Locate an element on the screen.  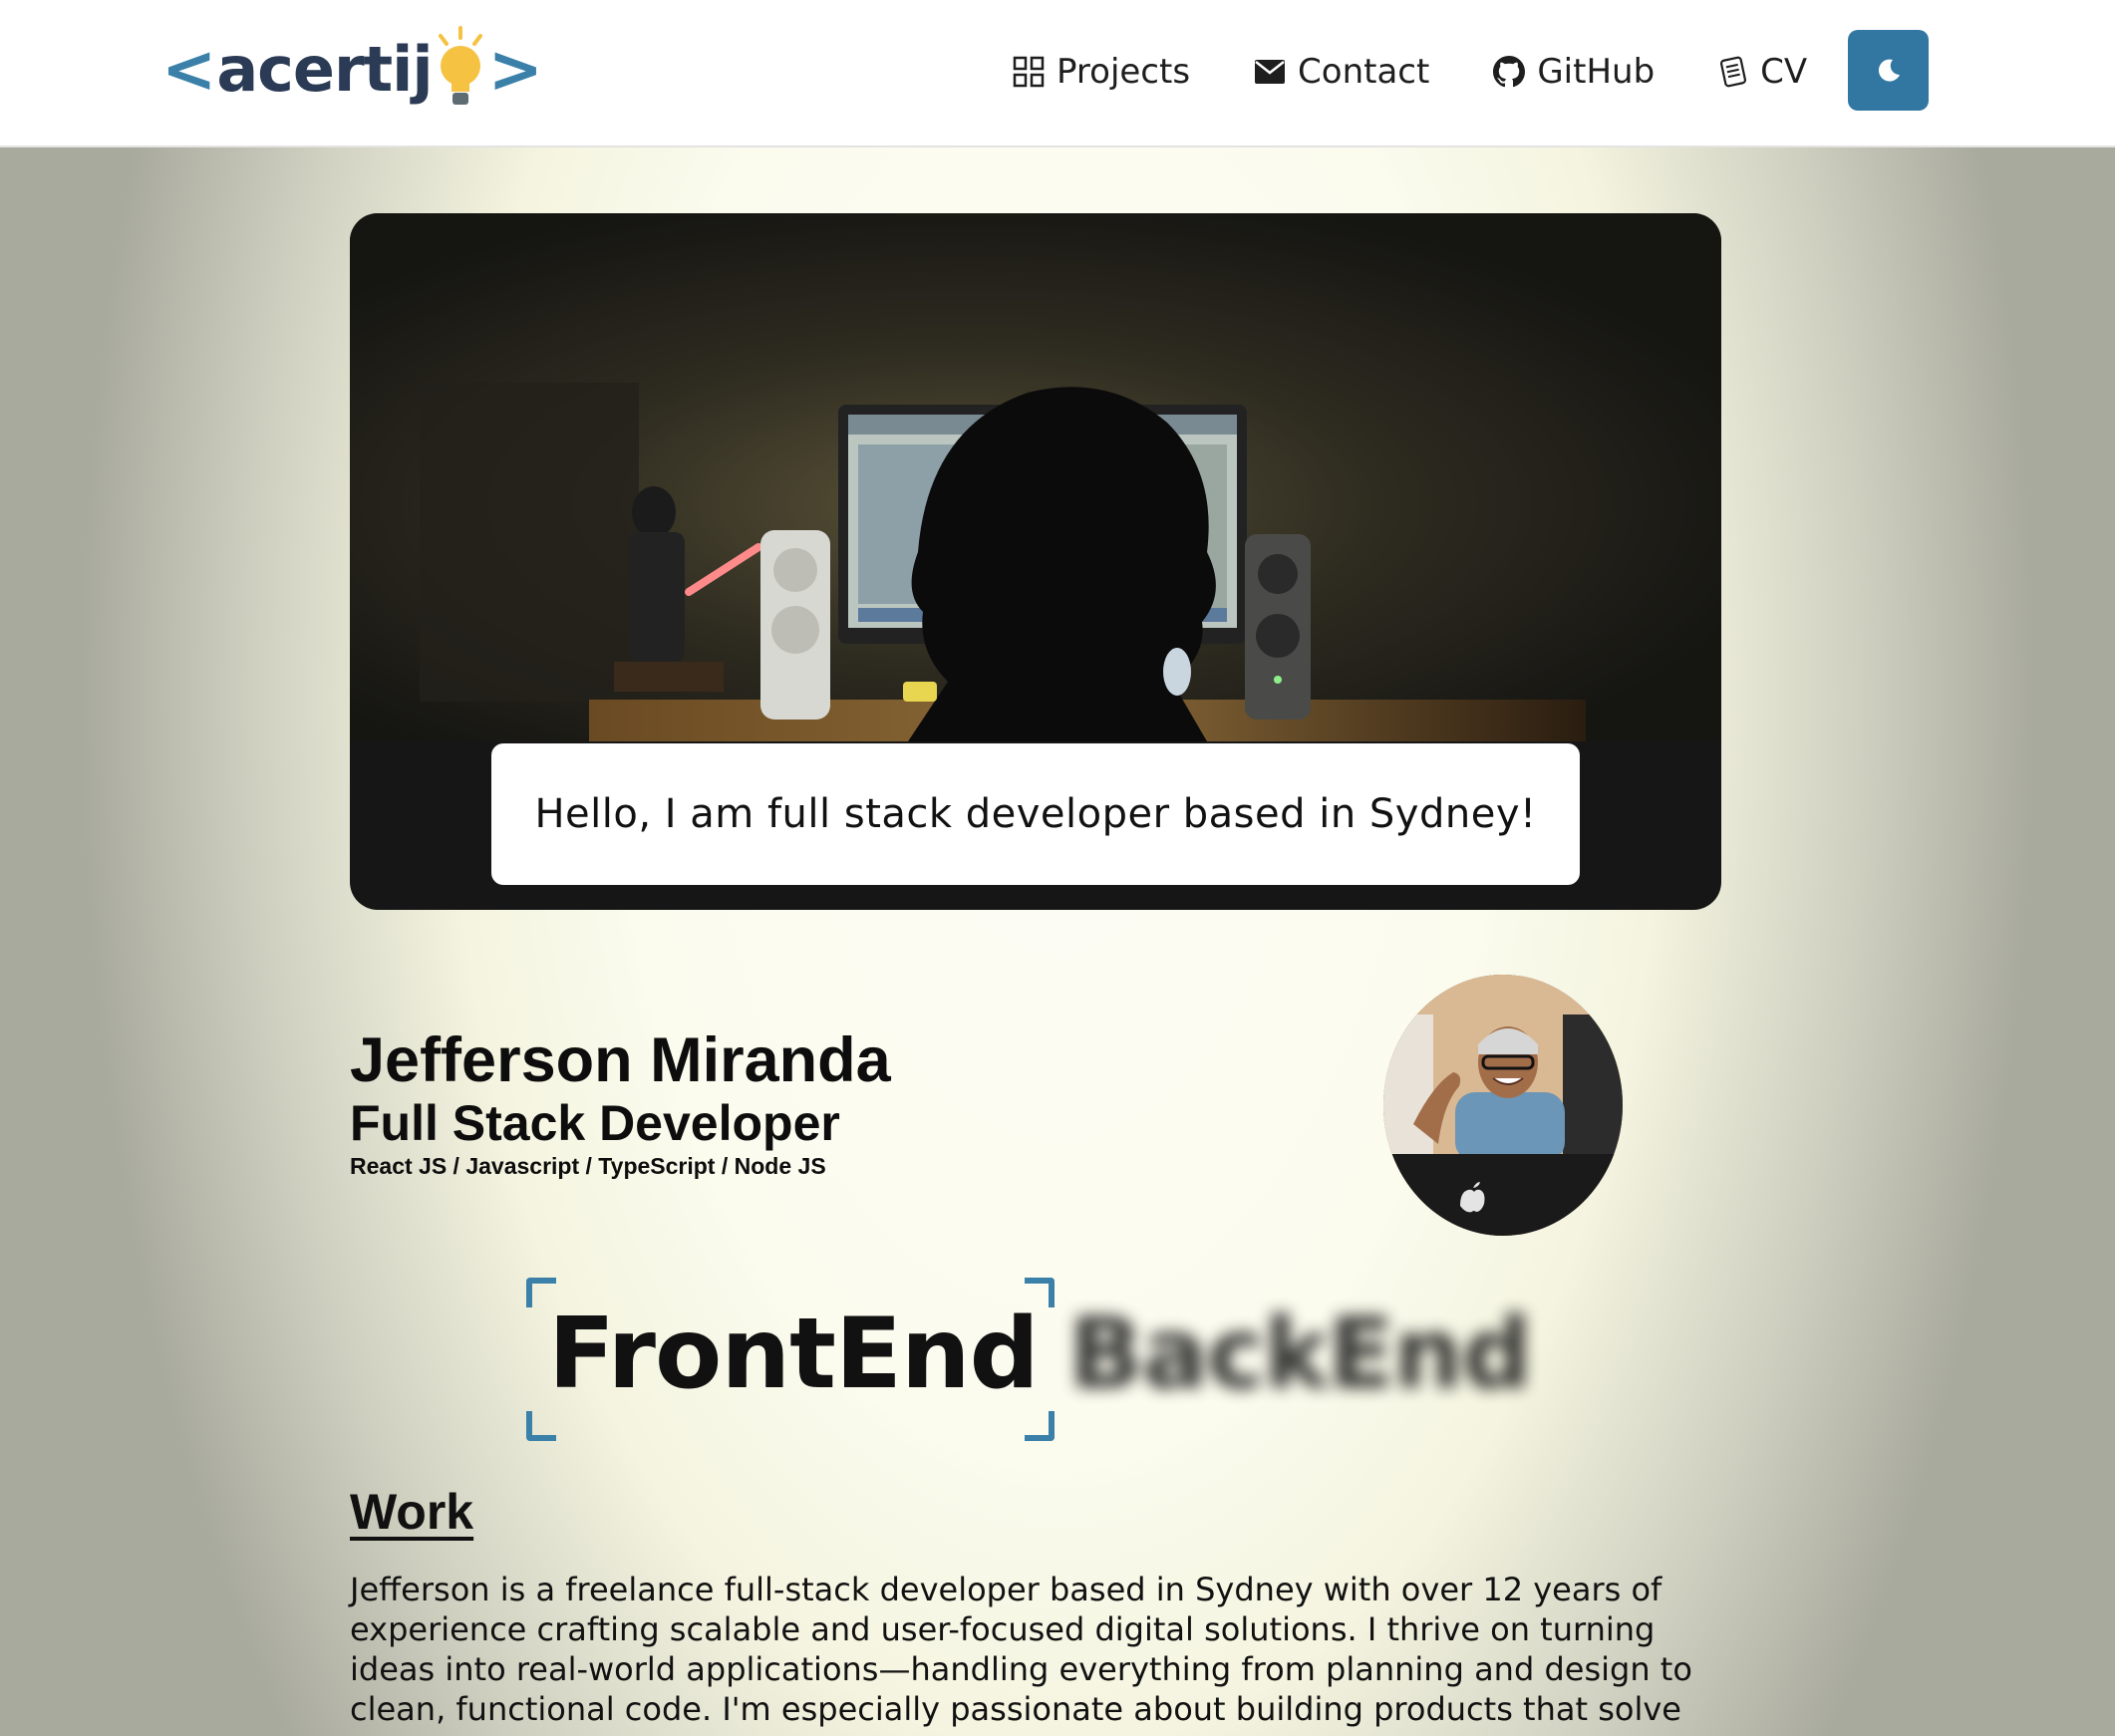
grid-icon is located at coordinates (1029, 72).